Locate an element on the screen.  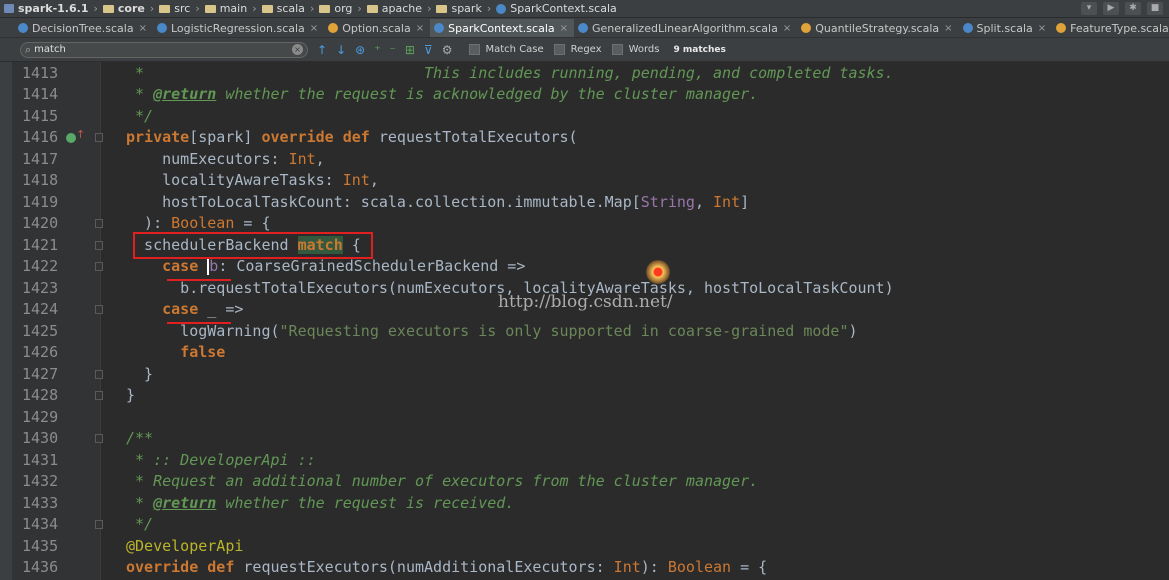
breadcrumb-item-apache: apache › is located at coordinates (398, 8).